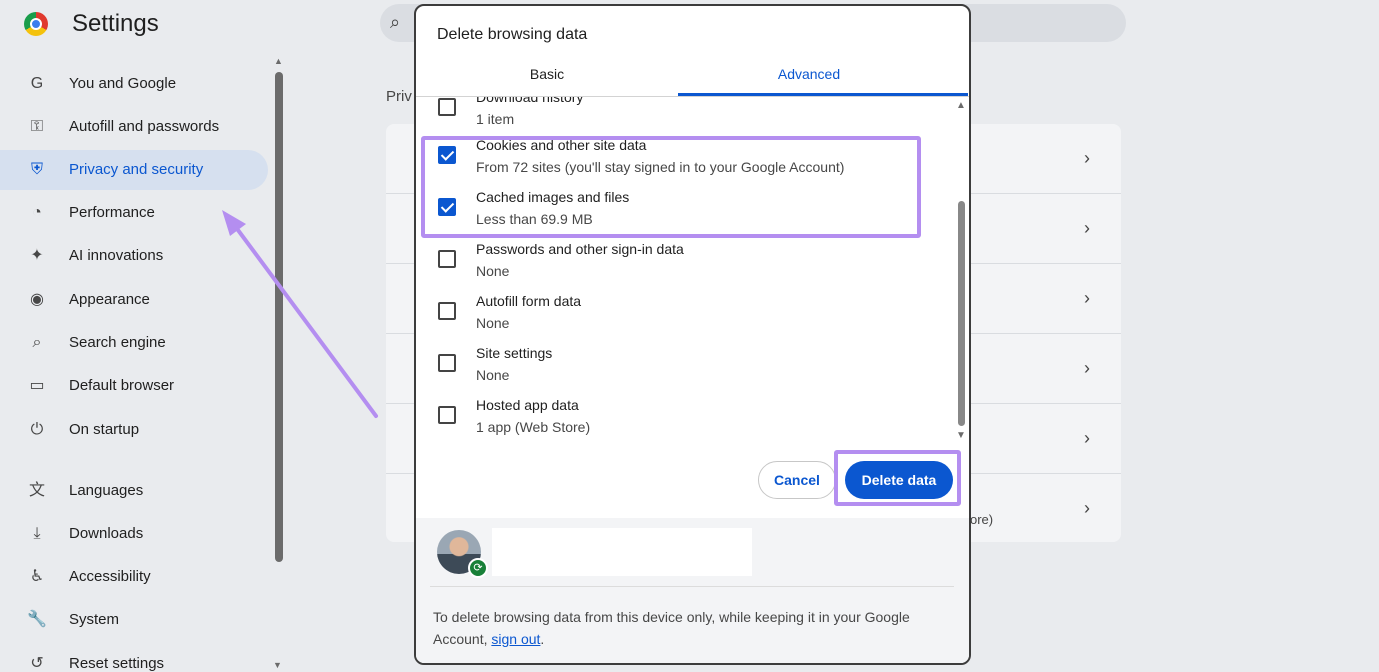 The height and width of the screenshot is (672, 1379). What do you see at coordinates (37, 212) in the screenshot?
I see `speedometer-icon: ◔` at bounding box center [37, 212].